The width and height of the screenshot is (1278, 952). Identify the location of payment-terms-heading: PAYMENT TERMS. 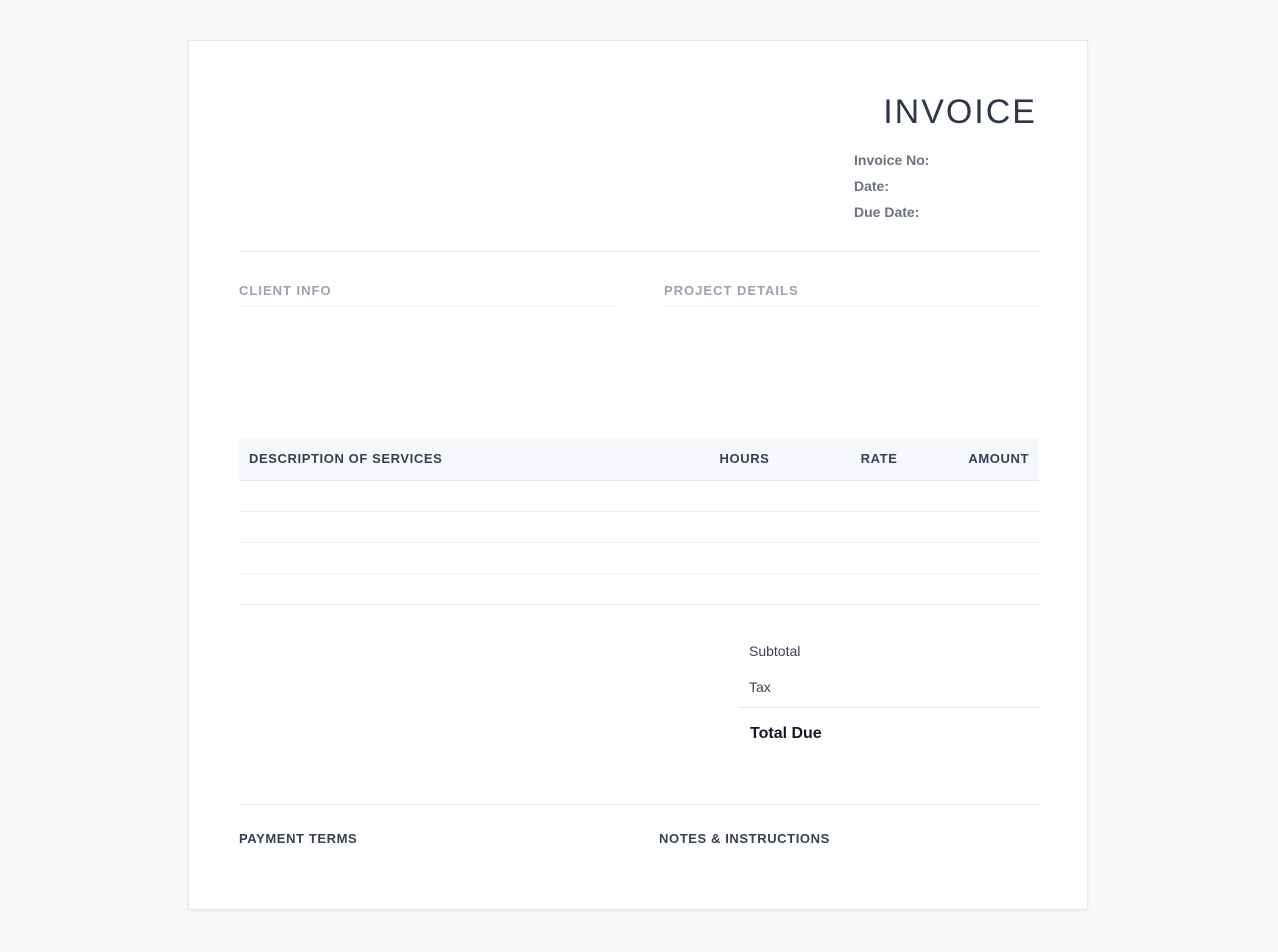
(298, 838).